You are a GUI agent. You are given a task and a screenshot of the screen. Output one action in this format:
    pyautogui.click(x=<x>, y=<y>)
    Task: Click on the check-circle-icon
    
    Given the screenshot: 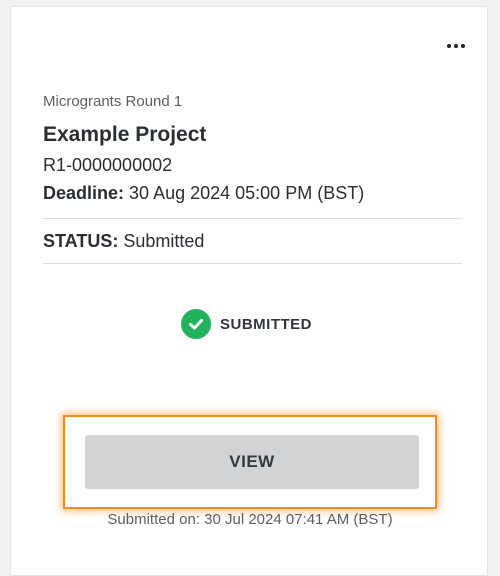 What is the action you would take?
    pyautogui.click(x=196, y=324)
    